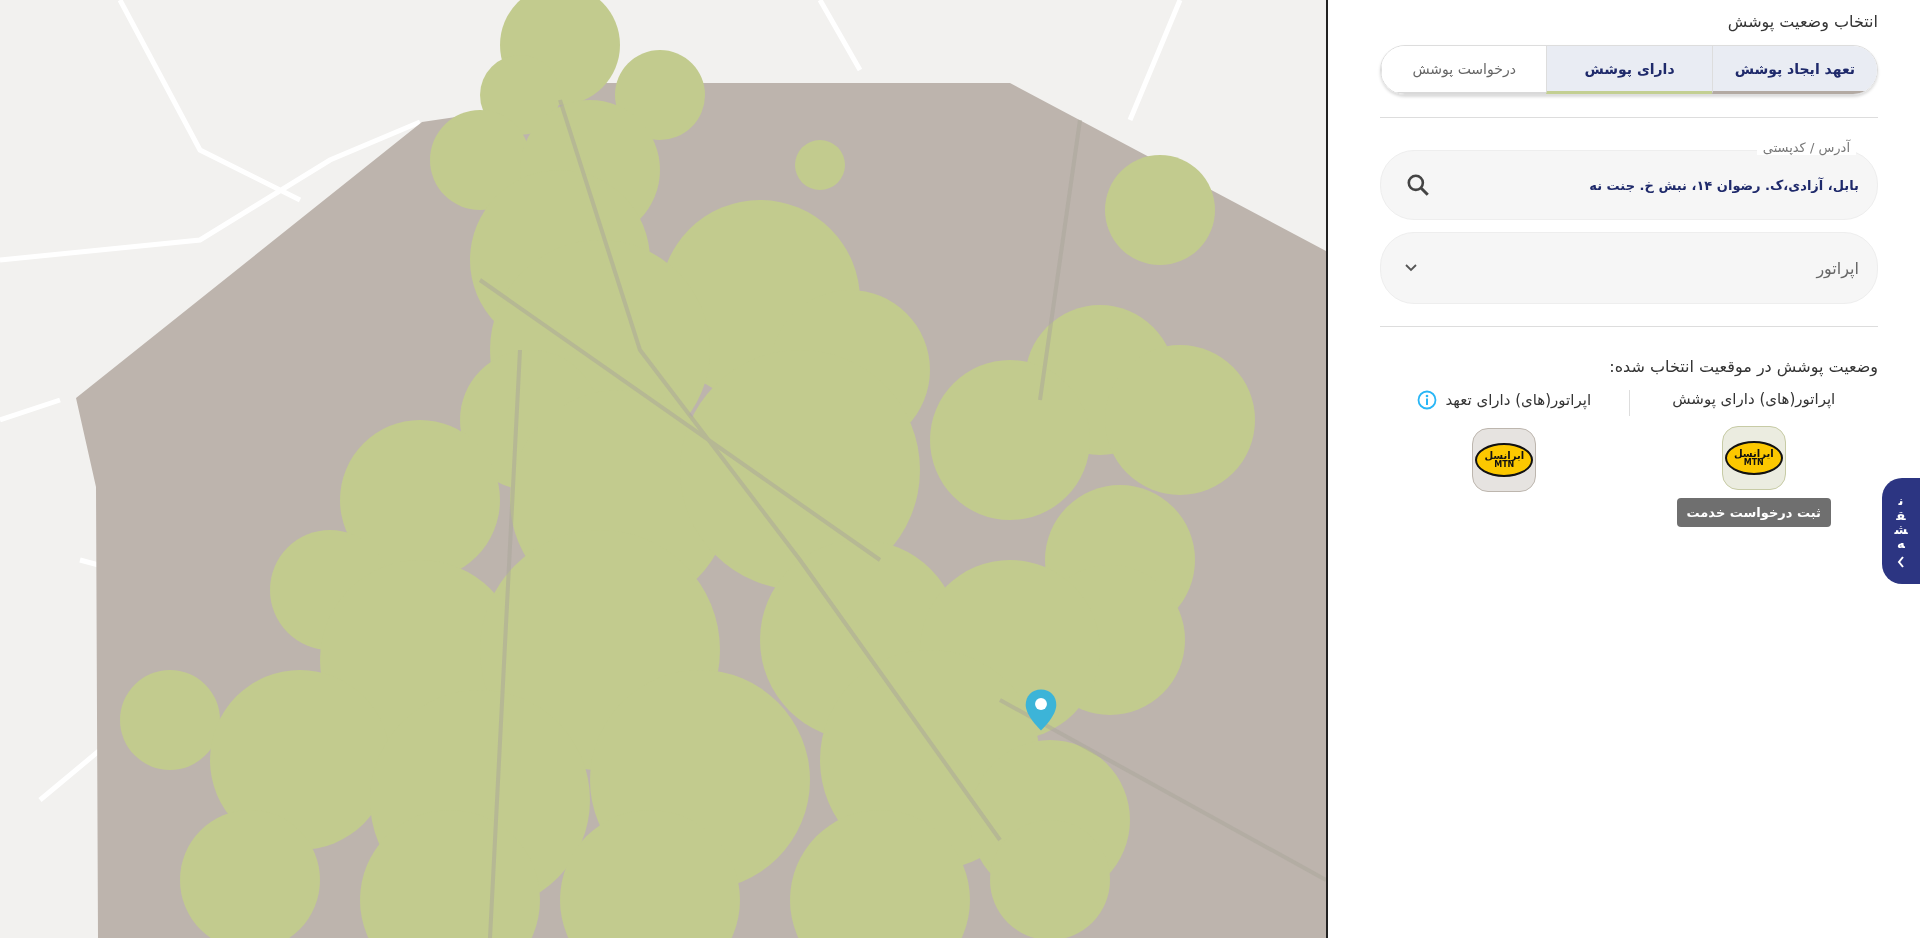  I want to click on panel-title: انتخاب وضعیت پوشش, so click(1802, 21).